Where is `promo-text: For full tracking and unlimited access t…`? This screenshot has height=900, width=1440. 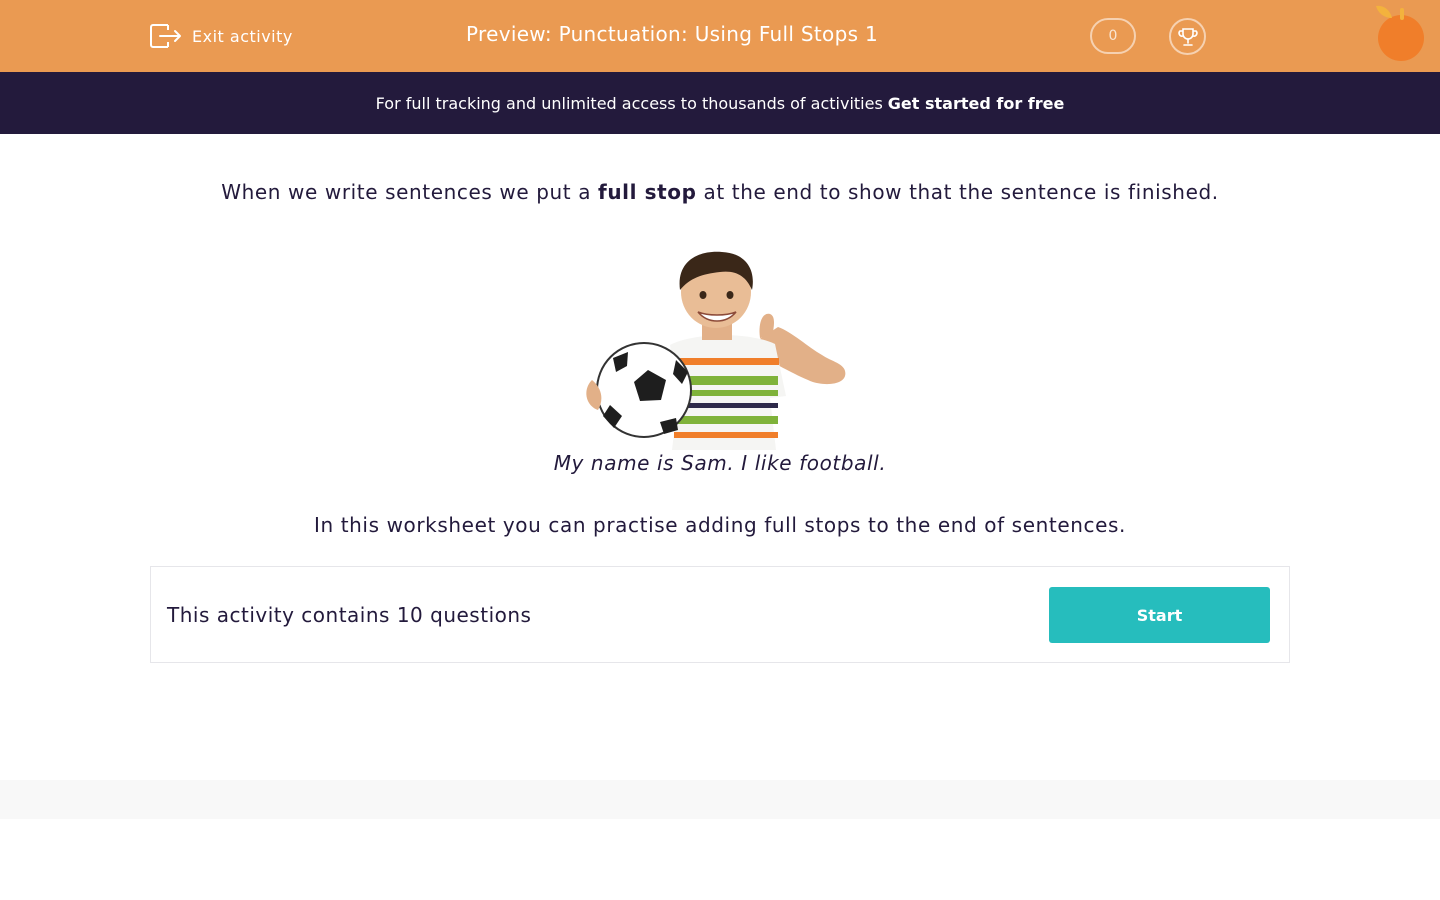
promo-text: For full tracking and unlimited access t… is located at coordinates (629, 103).